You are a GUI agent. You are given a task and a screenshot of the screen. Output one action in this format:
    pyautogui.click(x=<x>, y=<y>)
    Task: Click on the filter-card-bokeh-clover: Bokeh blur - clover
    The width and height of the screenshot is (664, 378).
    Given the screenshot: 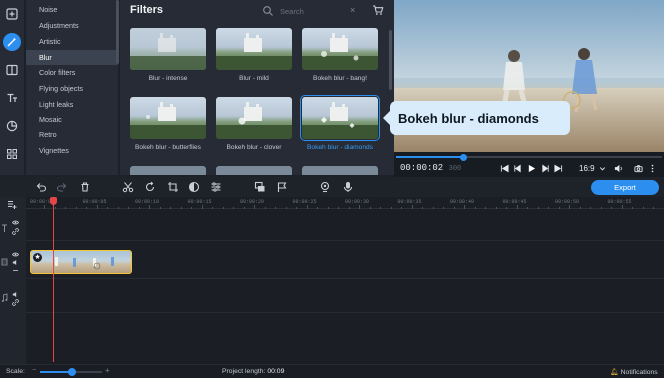 What is the action you would take?
    pyautogui.click(x=254, y=124)
    